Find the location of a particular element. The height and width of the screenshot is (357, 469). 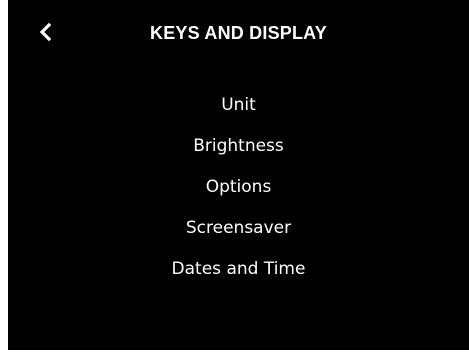

menu-item-brightness: Brightness is located at coordinates (238, 146).